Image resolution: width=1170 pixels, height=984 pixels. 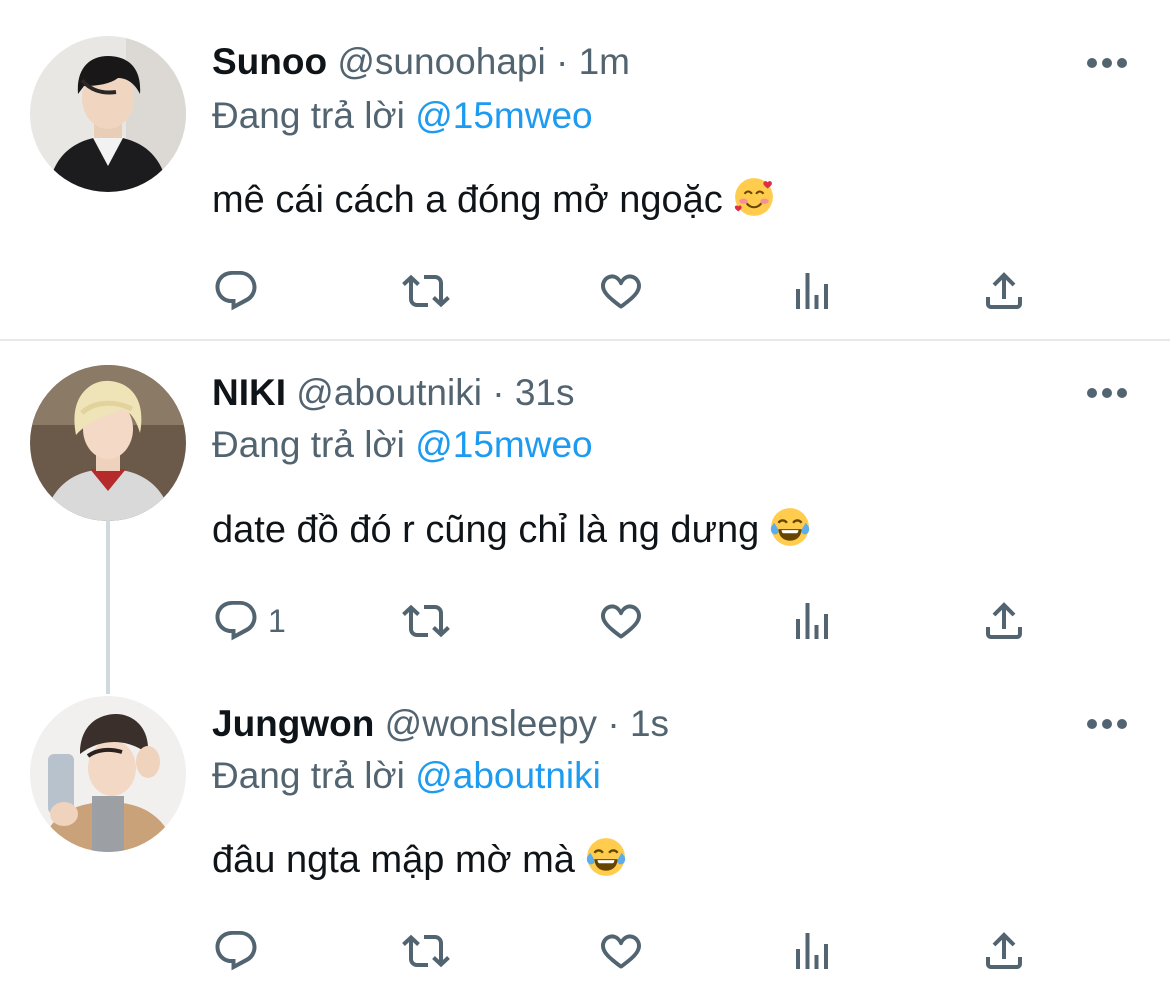 I want to click on timestamp: 1s, so click(x=649, y=723).